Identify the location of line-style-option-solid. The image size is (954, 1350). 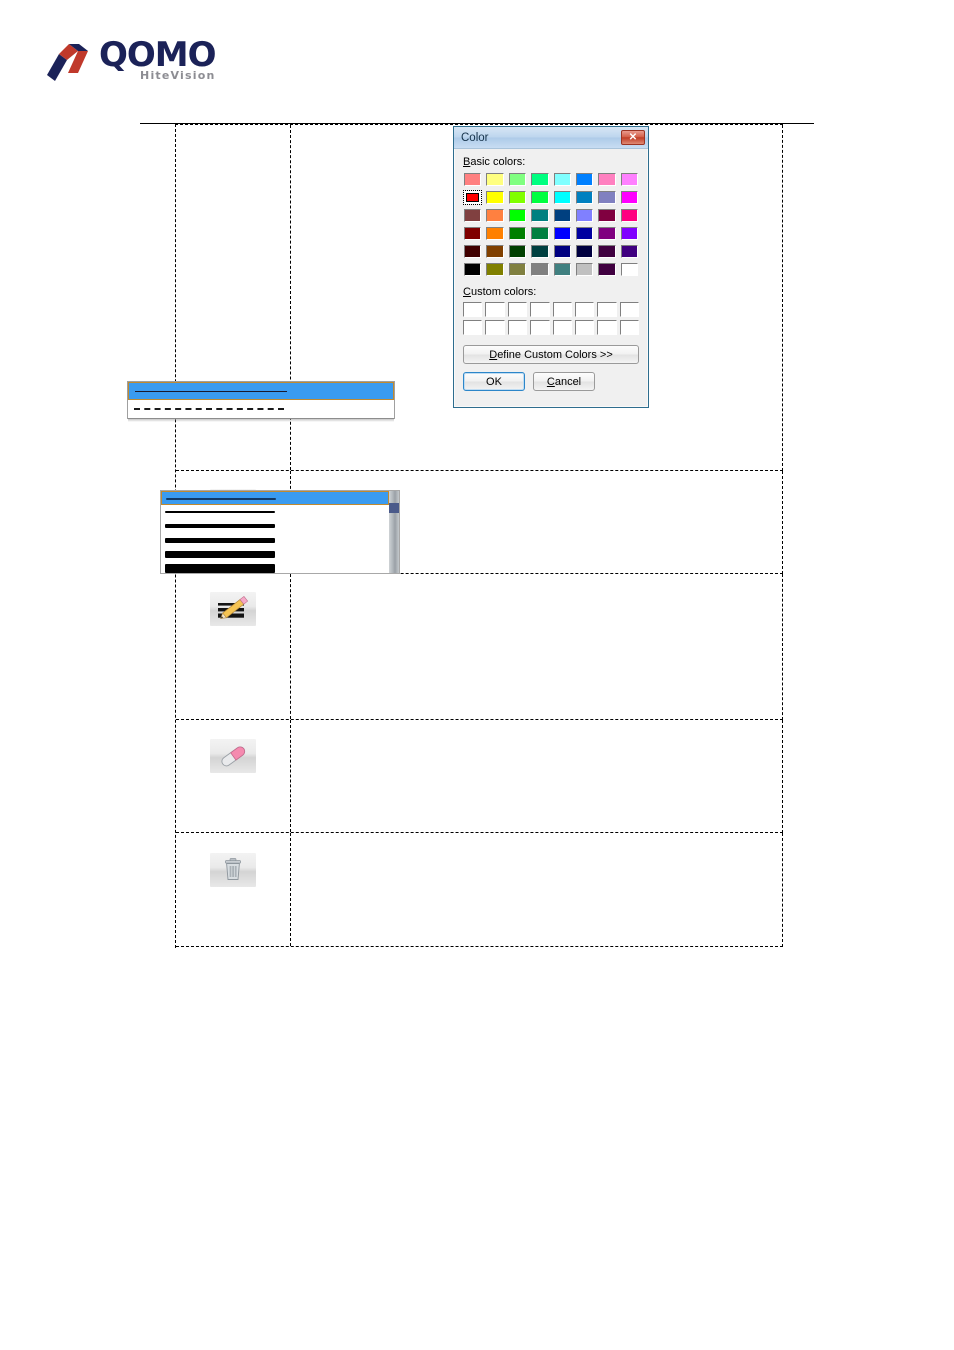
(261, 391).